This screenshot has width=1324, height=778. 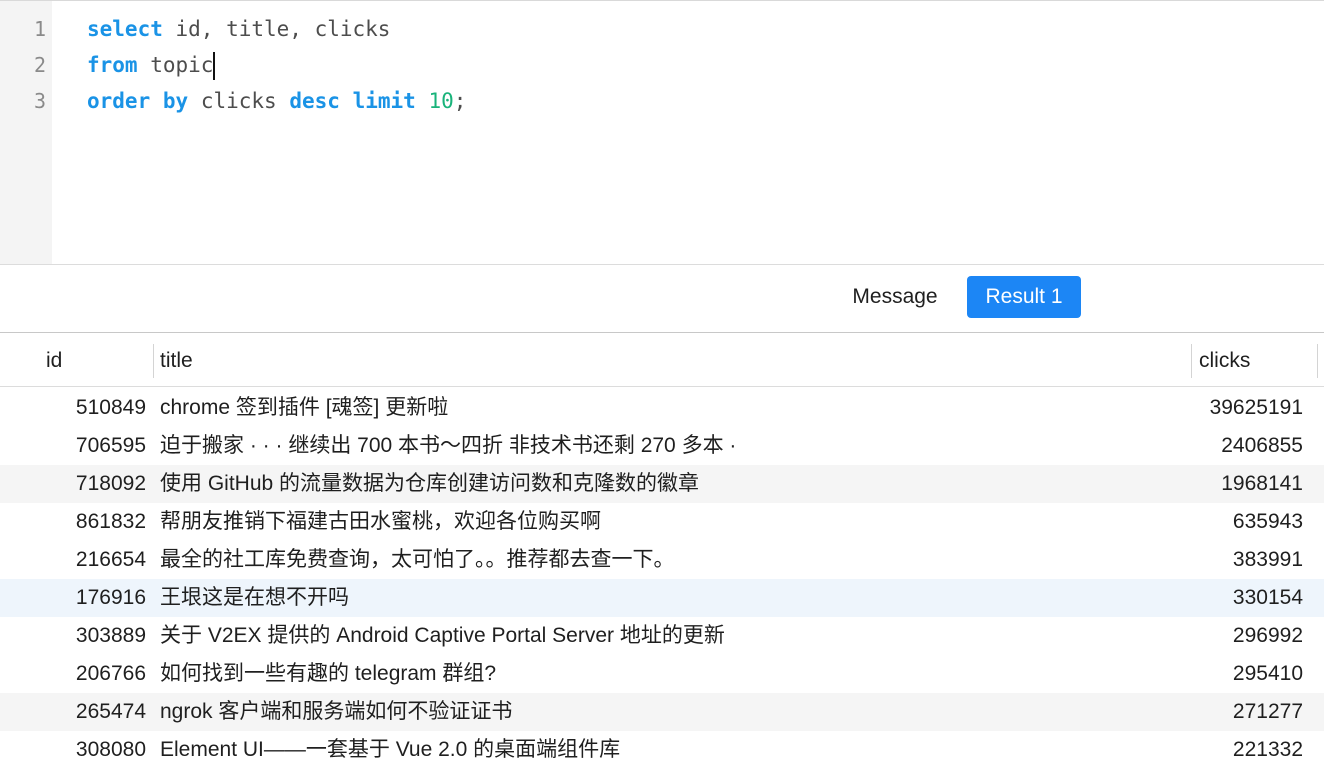 I want to click on table-row: 861832 帮朋友推销下福建古田水蜜桃，欢迎各位购买啊 635943, so click(x=662, y=522).